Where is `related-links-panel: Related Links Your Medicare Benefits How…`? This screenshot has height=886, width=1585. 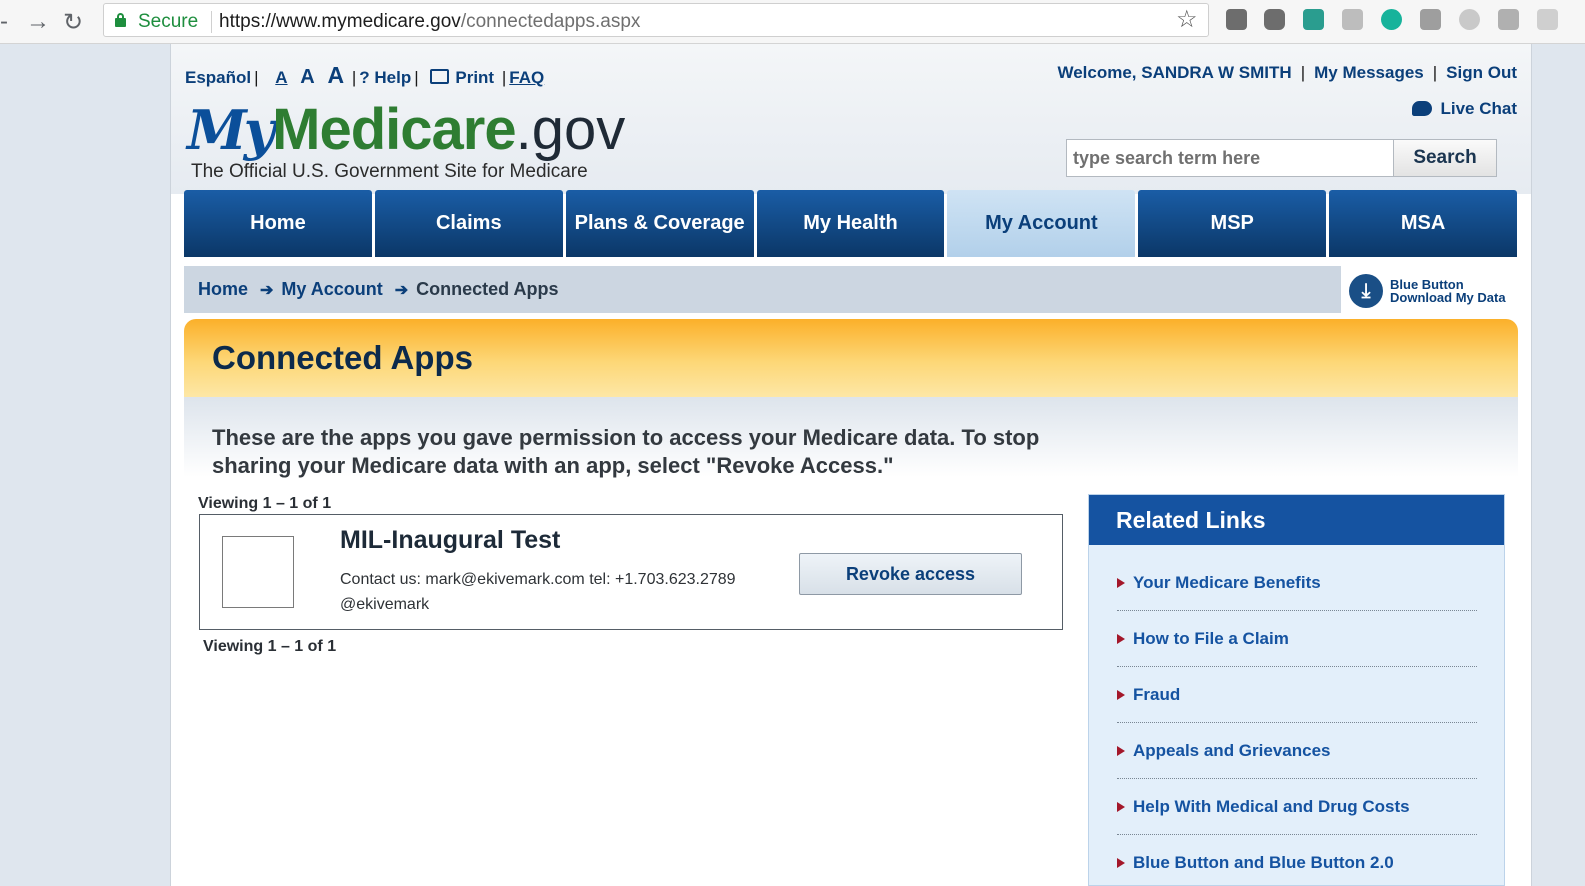
related-links-panel: Related Links Your Medicare Benefits How… is located at coordinates (1296, 690).